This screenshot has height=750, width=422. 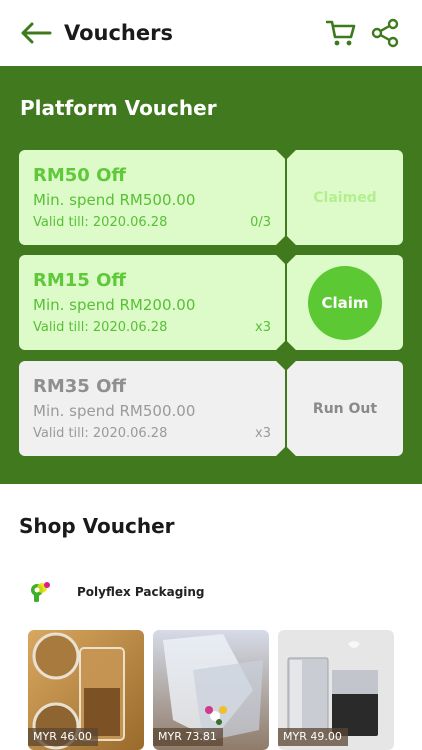 What do you see at coordinates (79, 280) in the screenshot?
I see `voucher-amount: RM15 Off` at bounding box center [79, 280].